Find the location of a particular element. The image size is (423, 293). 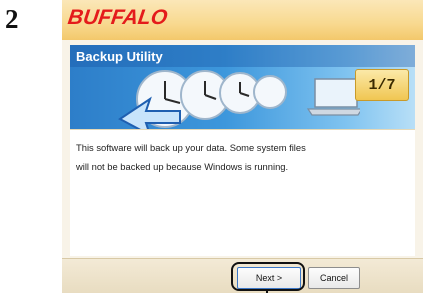

callout-leader-line is located at coordinates (267, 291).